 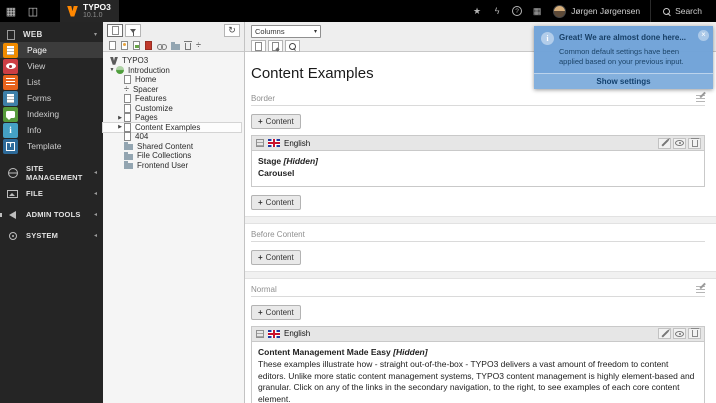 I want to click on module-item-view: View, so click(x=51, y=66).